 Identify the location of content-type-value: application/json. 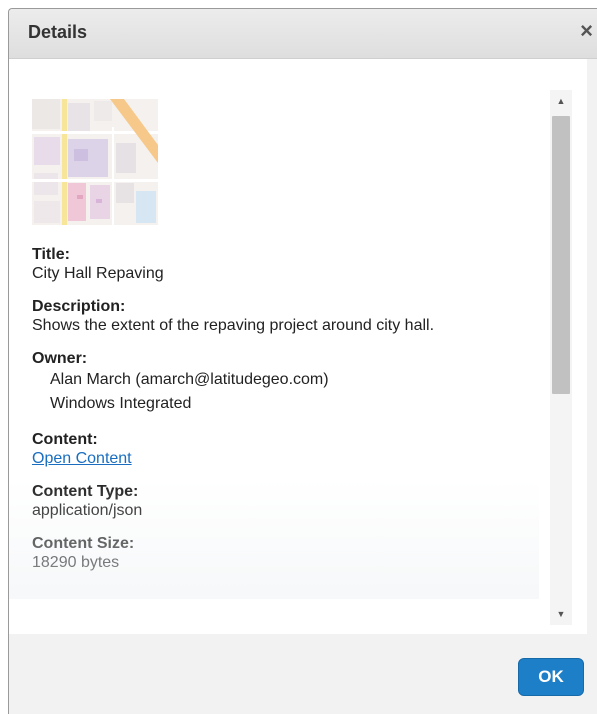
(87, 510).